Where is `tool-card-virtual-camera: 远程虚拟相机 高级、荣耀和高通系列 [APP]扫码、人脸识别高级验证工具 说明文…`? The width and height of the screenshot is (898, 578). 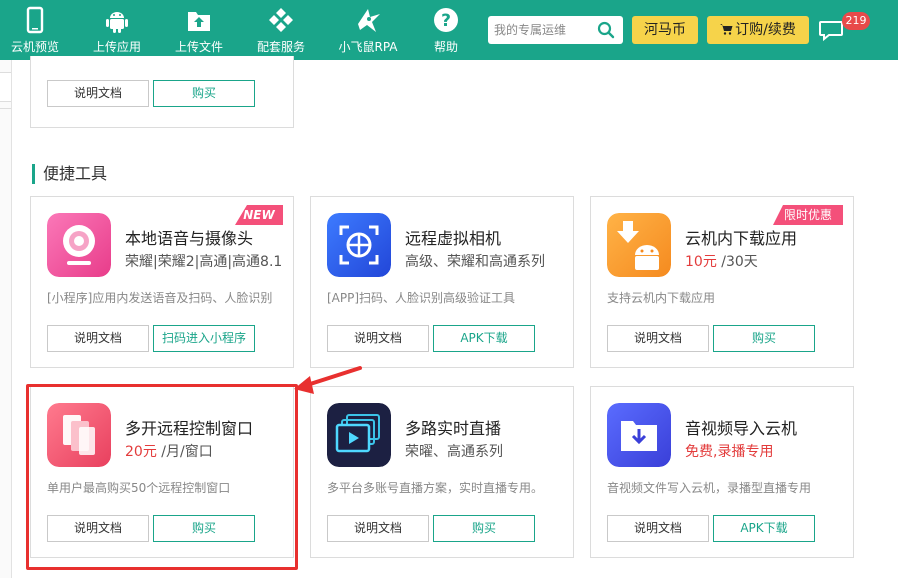 tool-card-virtual-camera: 远程虚拟相机 高级、荣耀和高通系列 [APP]扫码、人脸识别高级验证工具 说明文… is located at coordinates (442, 282).